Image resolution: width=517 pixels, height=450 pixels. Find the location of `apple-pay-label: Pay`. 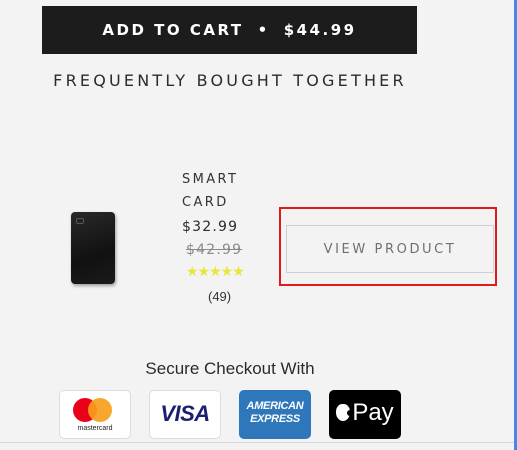

apple-pay-label: Pay is located at coordinates (373, 412).